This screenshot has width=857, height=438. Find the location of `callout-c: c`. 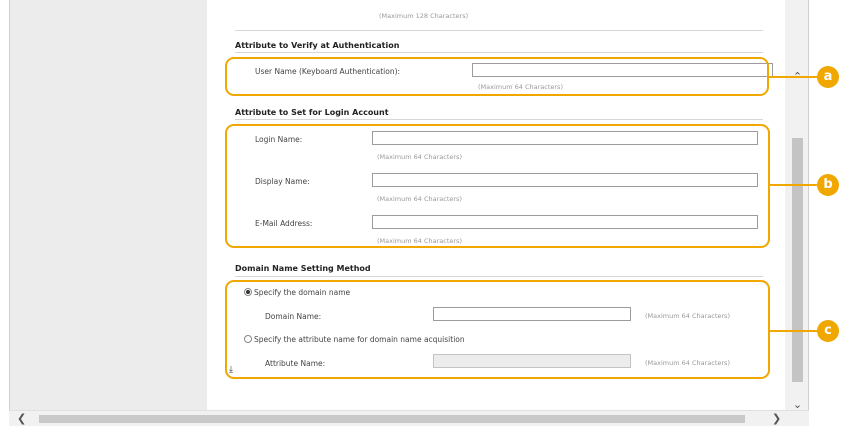

callout-c: c is located at coordinates (828, 331).